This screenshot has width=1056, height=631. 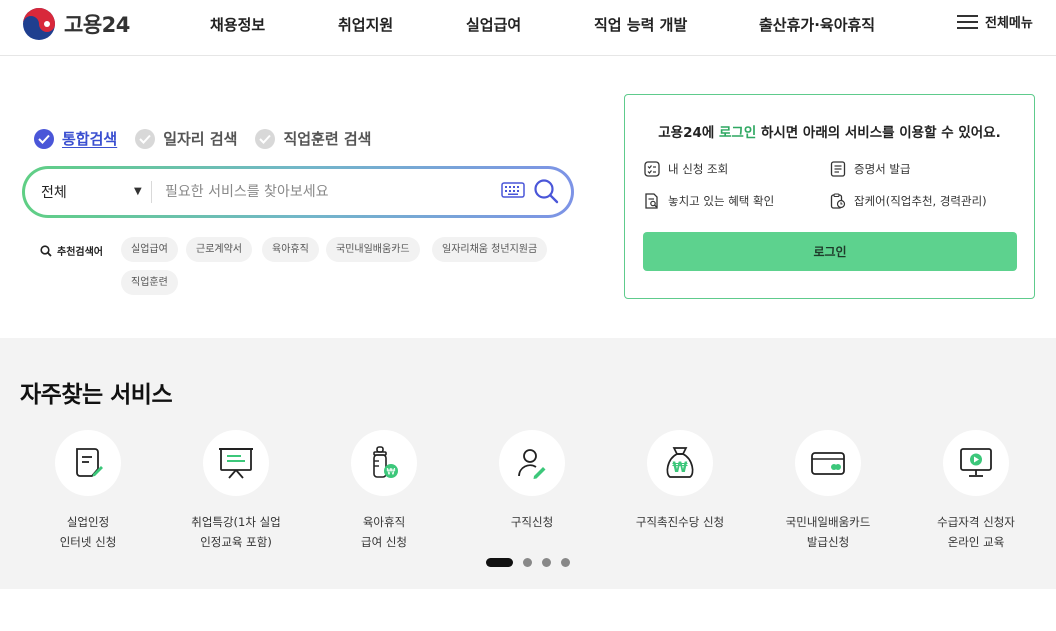 I want to click on nav-employment-support: 취업지원, so click(x=365, y=24).